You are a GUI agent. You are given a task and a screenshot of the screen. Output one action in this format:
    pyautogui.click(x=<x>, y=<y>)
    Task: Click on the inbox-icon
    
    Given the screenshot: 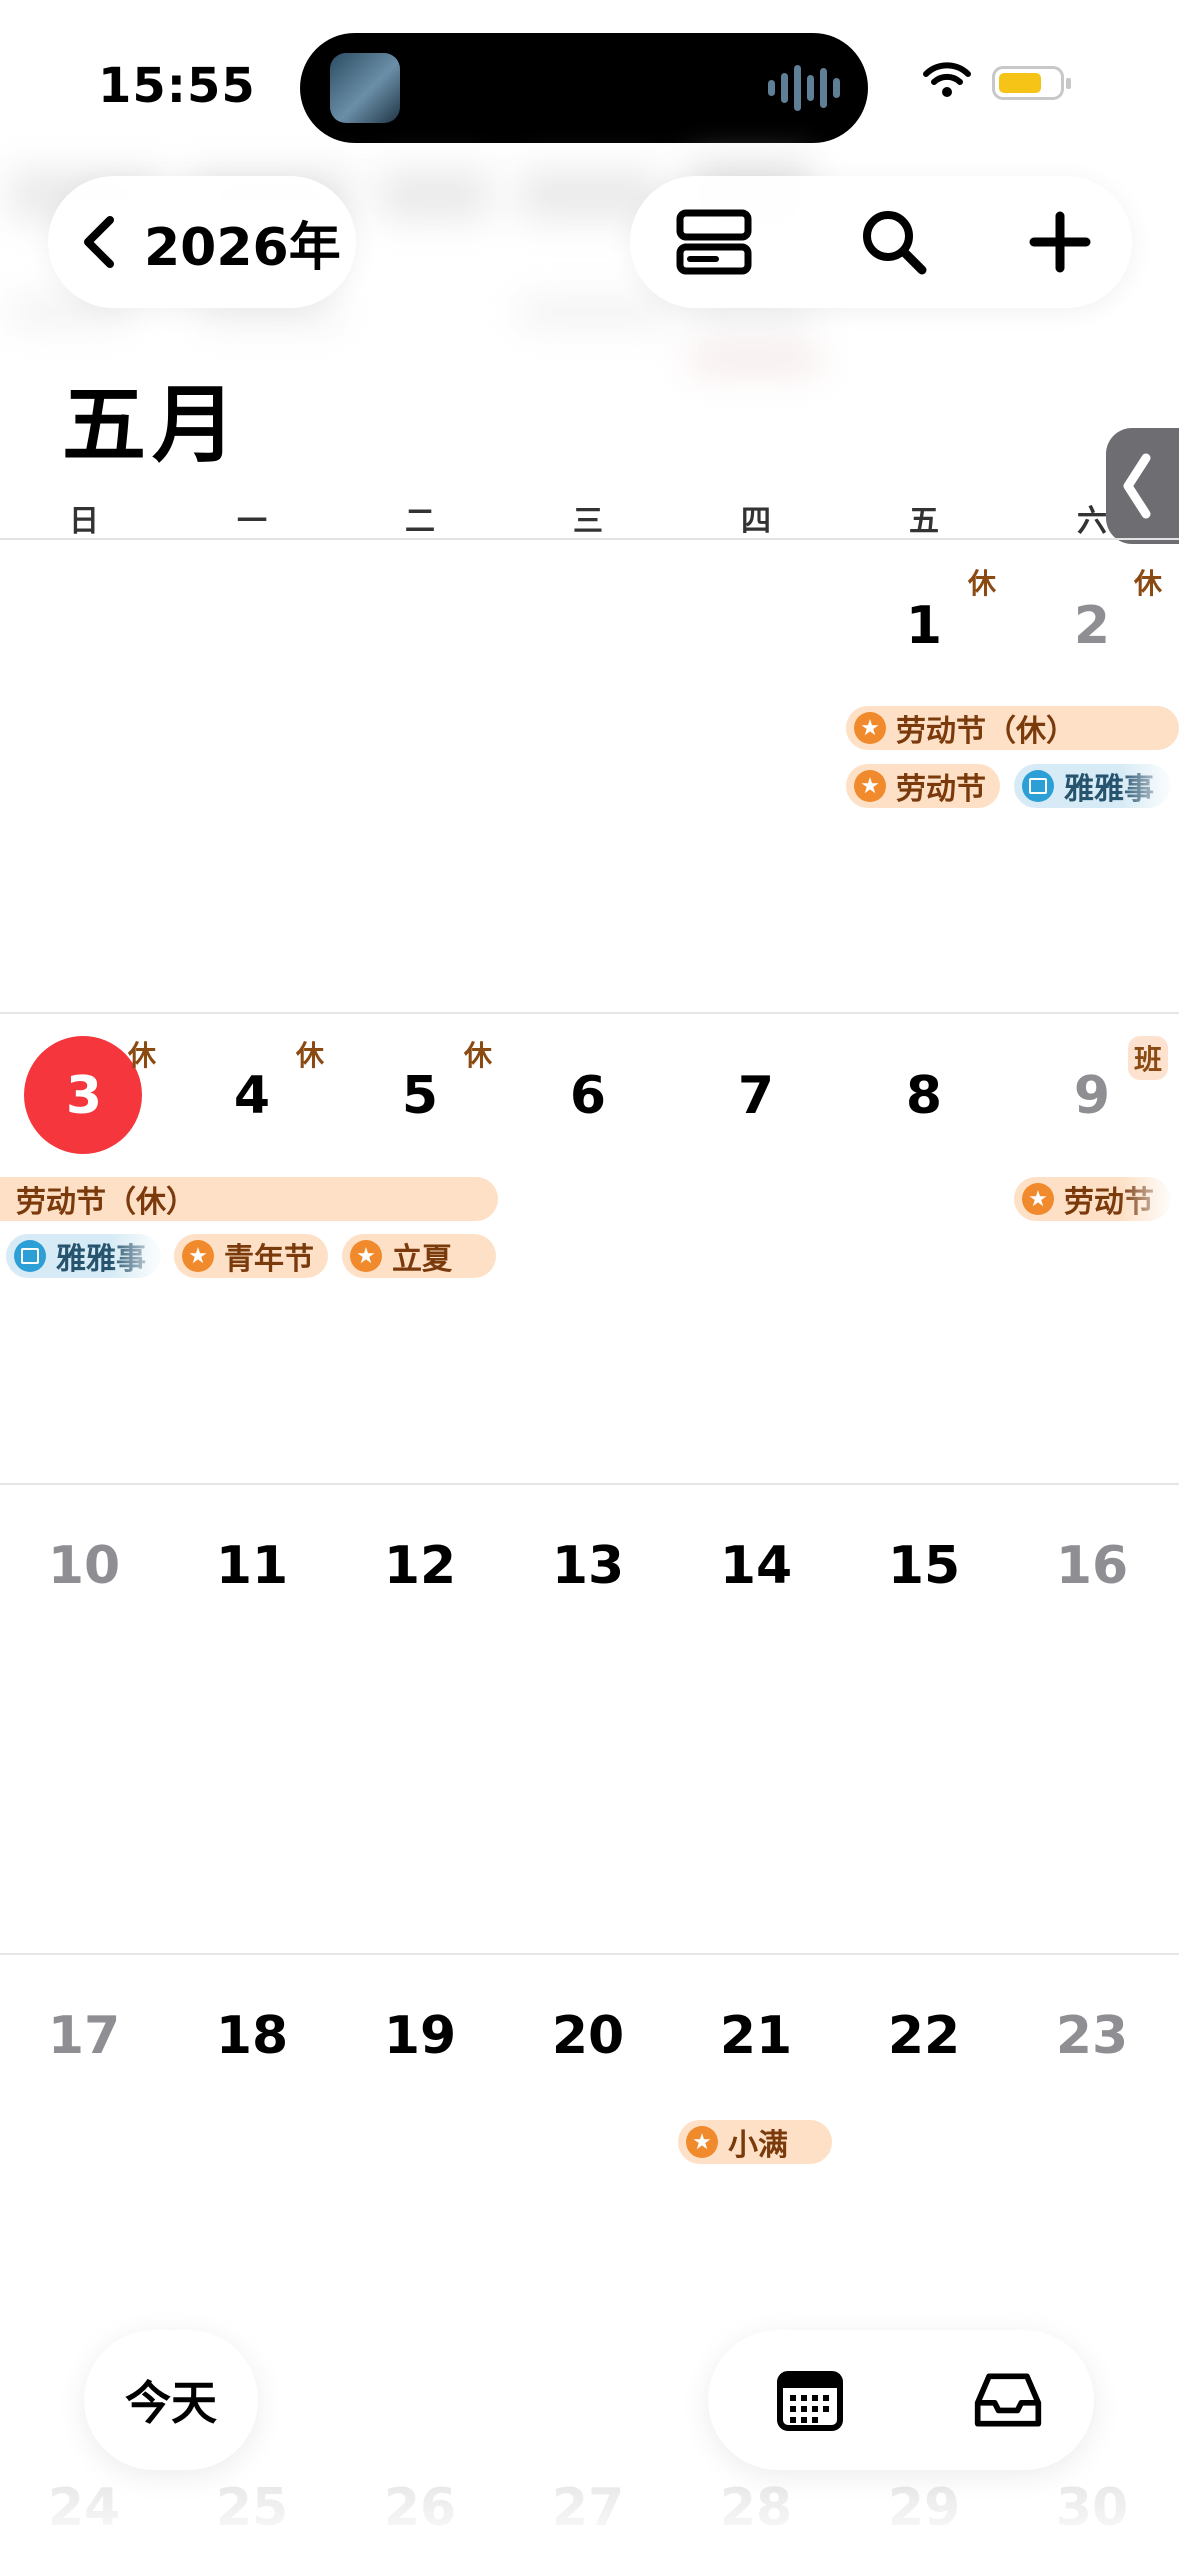 What is the action you would take?
    pyautogui.click(x=1008, y=2400)
    